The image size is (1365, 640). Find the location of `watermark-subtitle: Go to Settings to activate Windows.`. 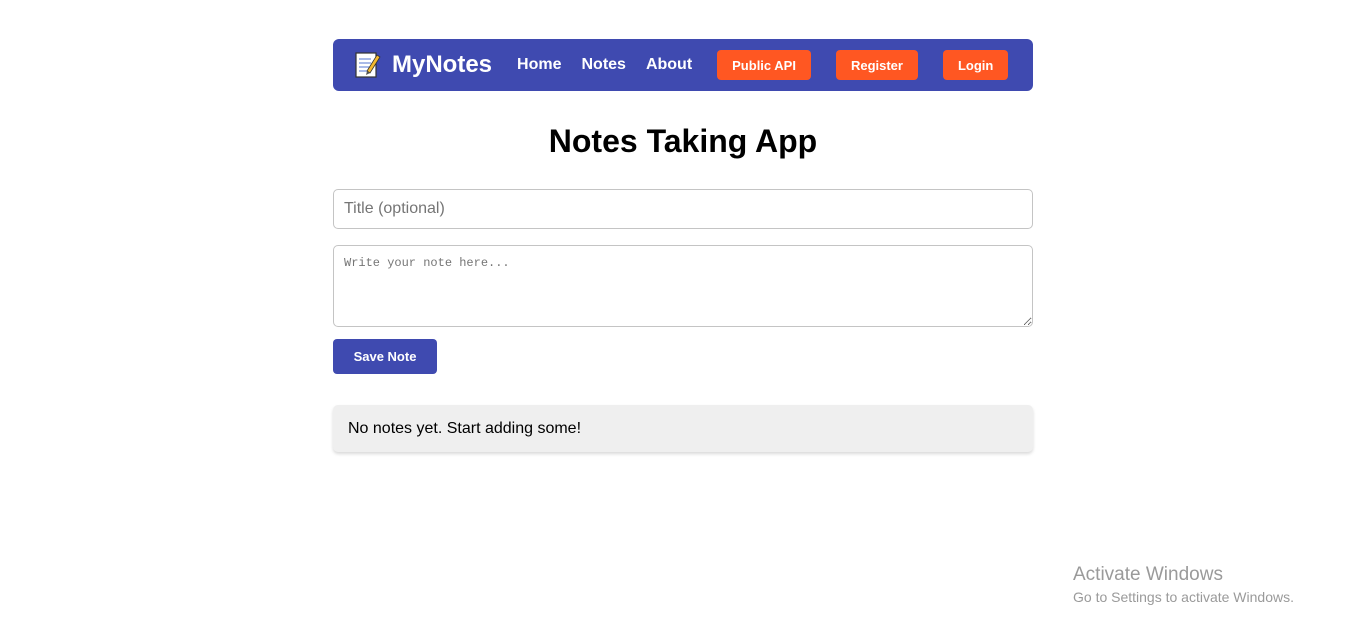

watermark-subtitle: Go to Settings to activate Windows. is located at coordinates (1183, 597).